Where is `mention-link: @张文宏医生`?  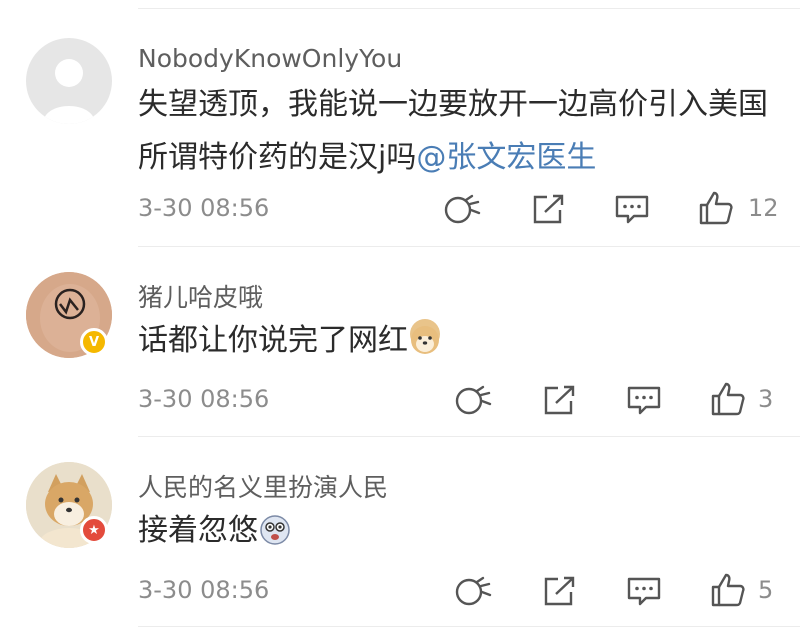
mention-link: @张文宏医生 is located at coordinates (506, 157).